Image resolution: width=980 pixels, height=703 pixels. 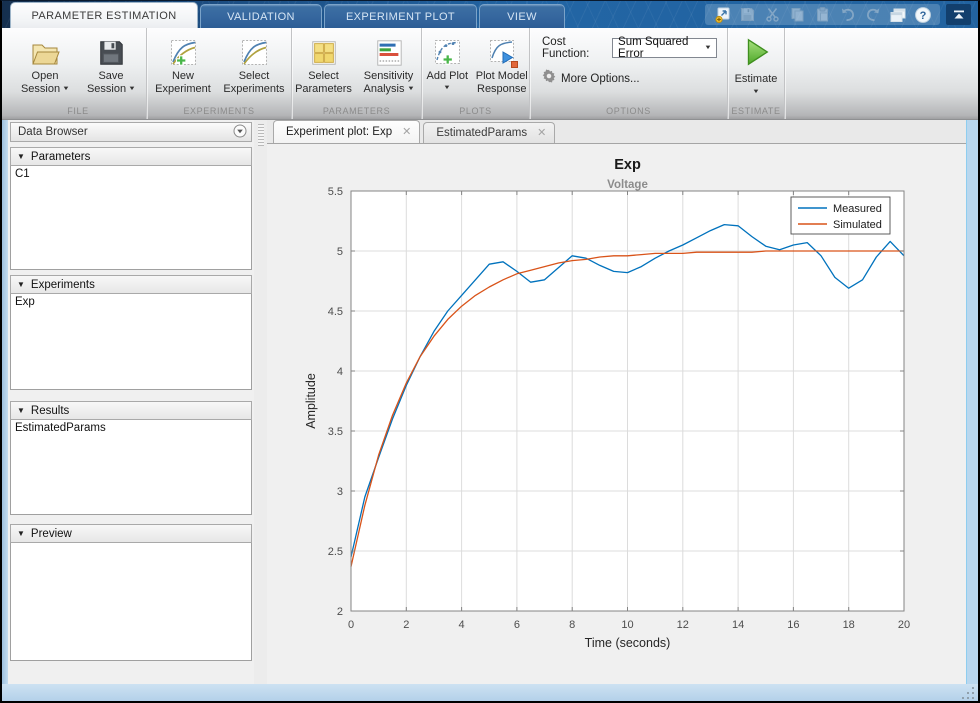 I want to click on open-session-label-line2: Session, so click(x=40, y=89).